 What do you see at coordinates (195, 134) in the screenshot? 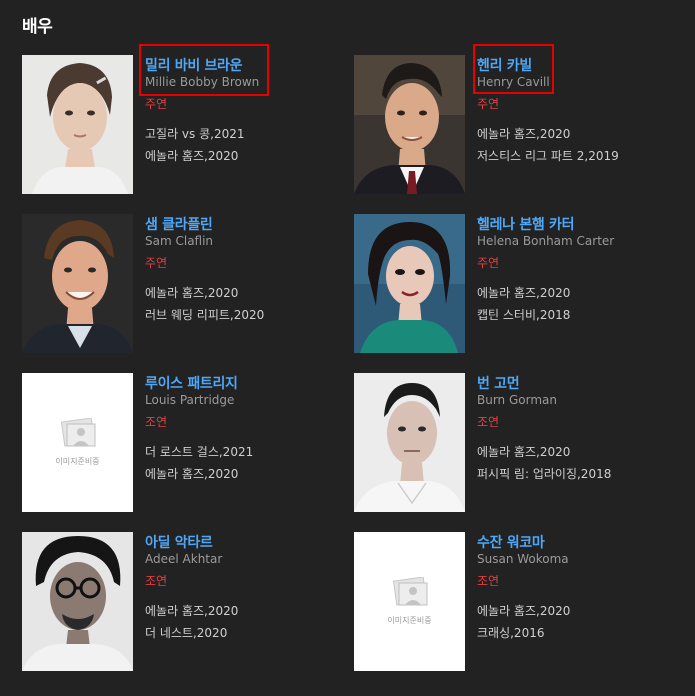
I see `filmography-item: 고질라 vs 콩,2021` at bounding box center [195, 134].